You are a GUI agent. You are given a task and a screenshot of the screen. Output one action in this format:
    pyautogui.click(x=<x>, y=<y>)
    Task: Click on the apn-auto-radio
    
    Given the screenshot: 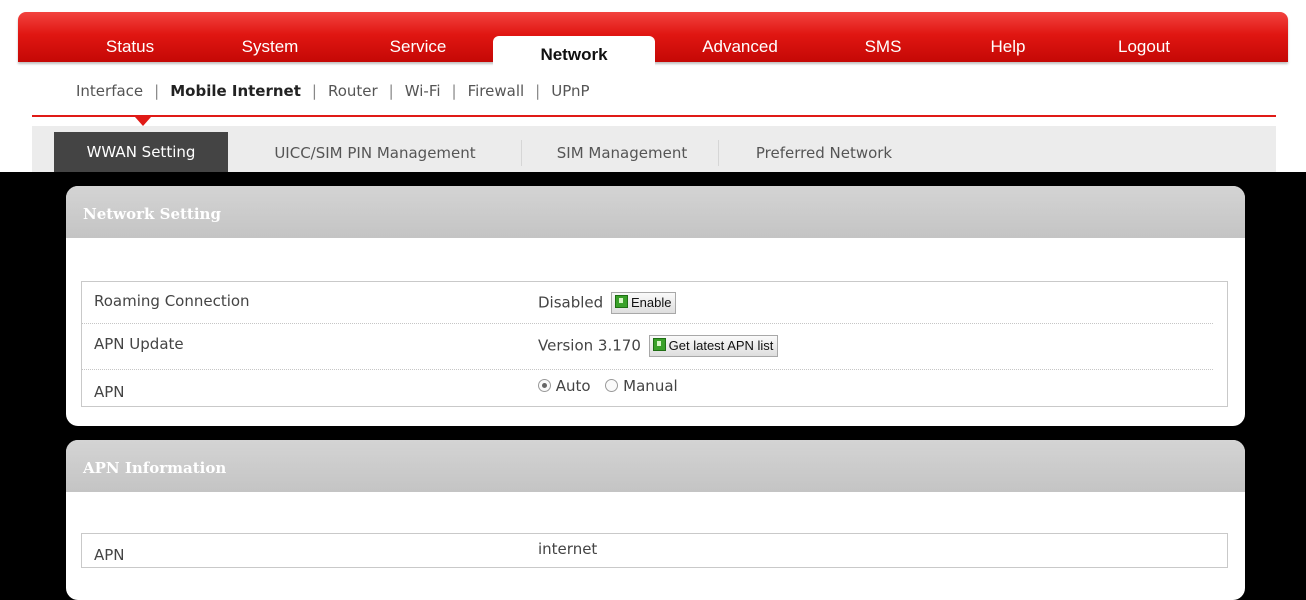 What is the action you would take?
    pyautogui.click(x=544, y=385)
    